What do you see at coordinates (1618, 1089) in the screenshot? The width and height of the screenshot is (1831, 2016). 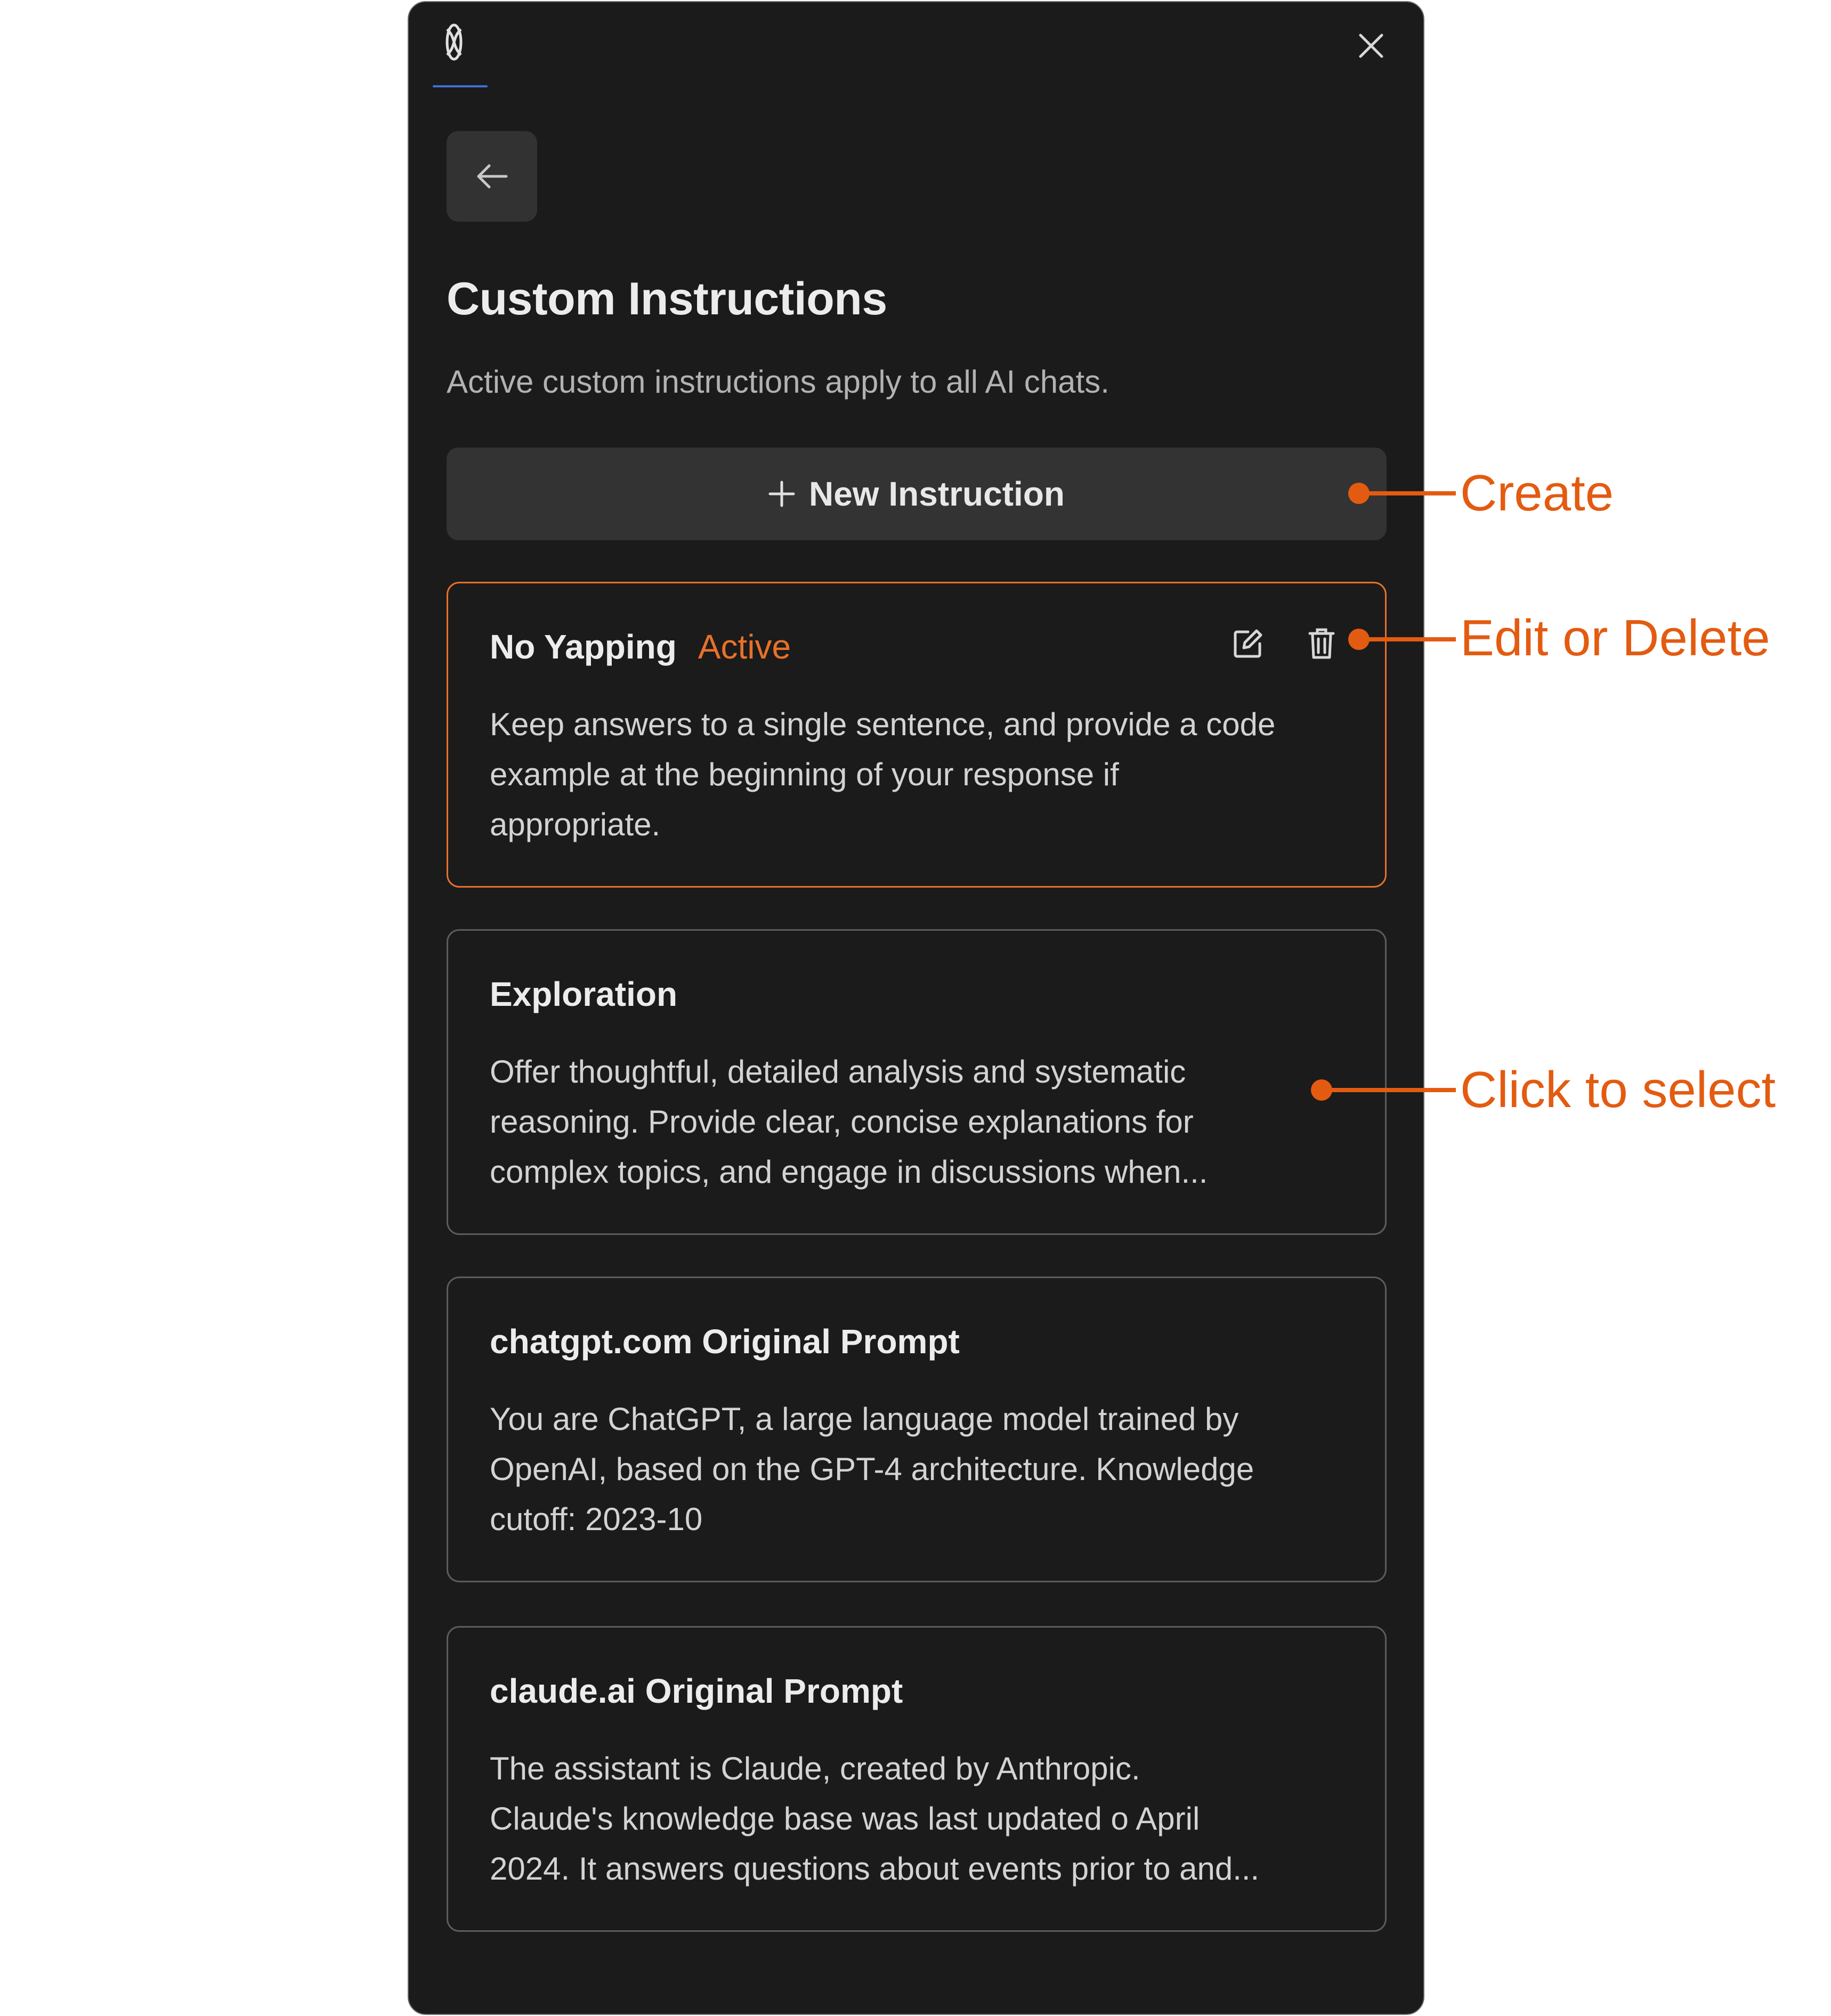 I see `annotation-click-to-select: Click to select` at bounding box center [1618, 1089].